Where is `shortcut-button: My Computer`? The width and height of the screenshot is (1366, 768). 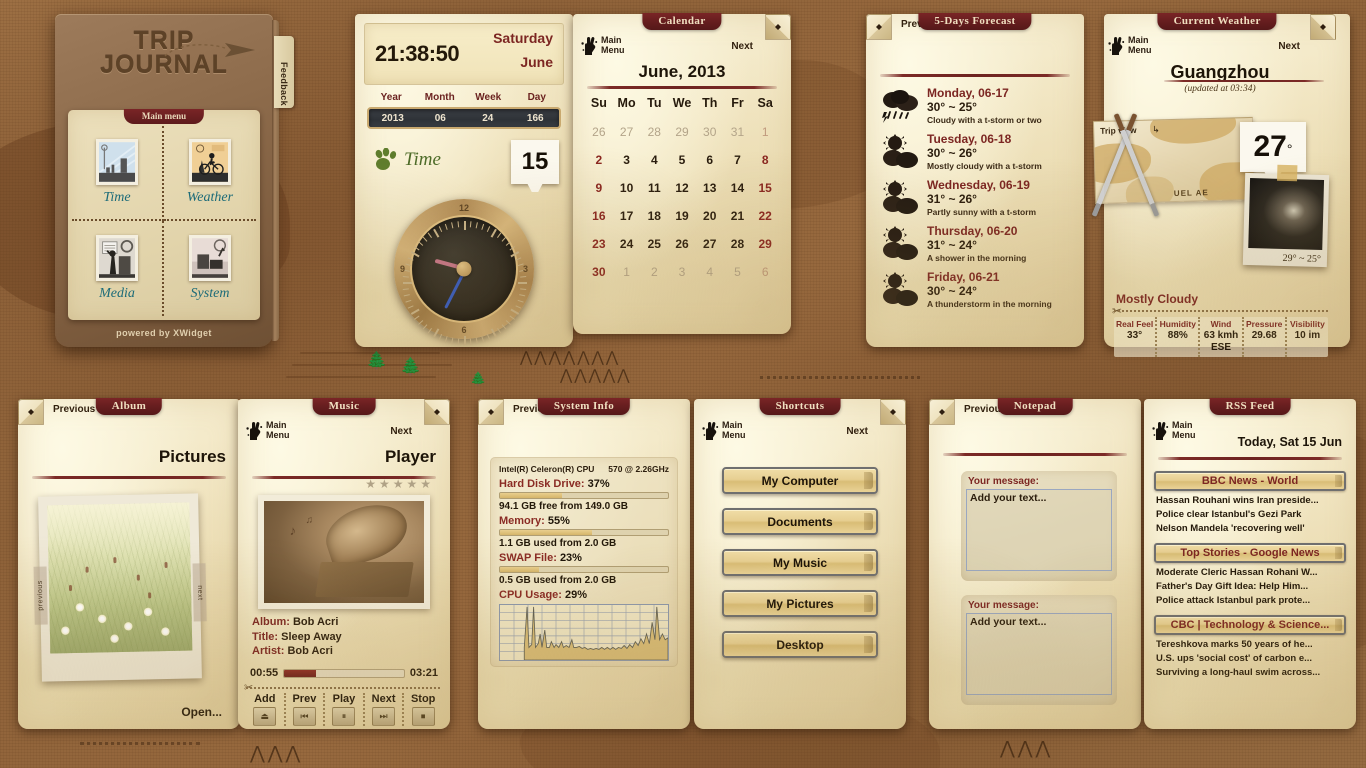 shortcut-button: My Computer is located at coordinates (800, 480).